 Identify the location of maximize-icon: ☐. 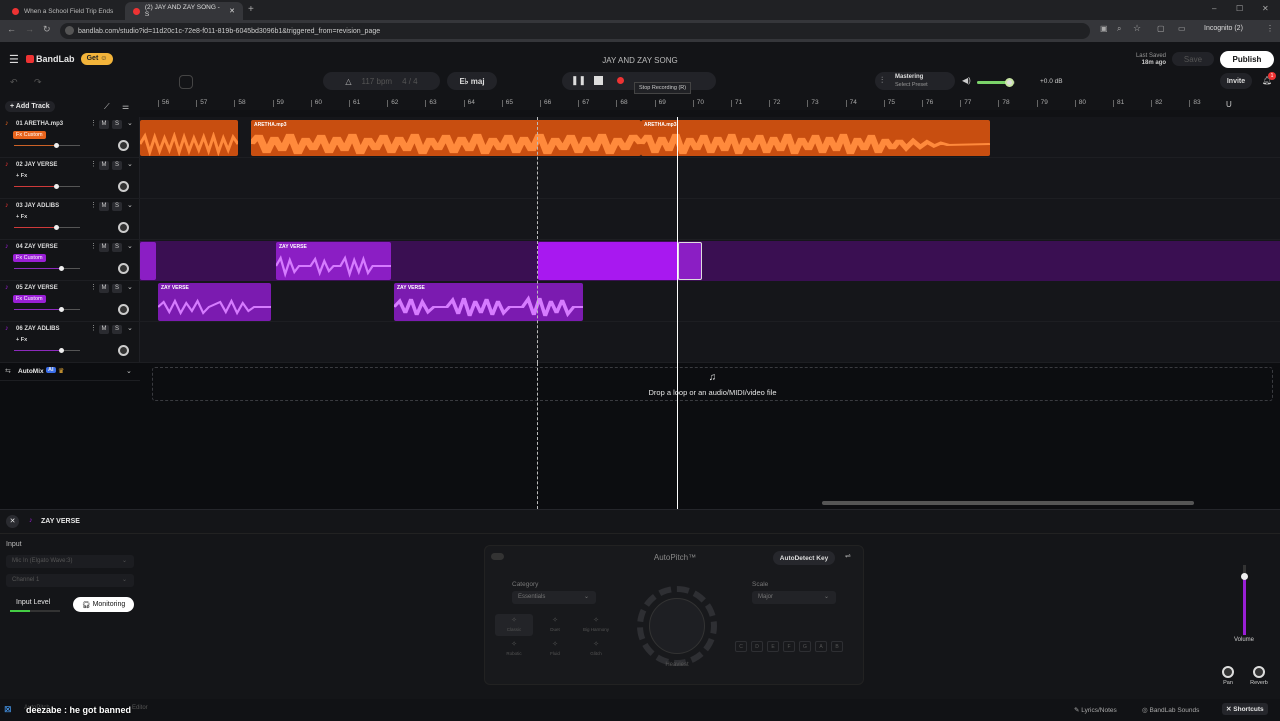
(1239, 8).